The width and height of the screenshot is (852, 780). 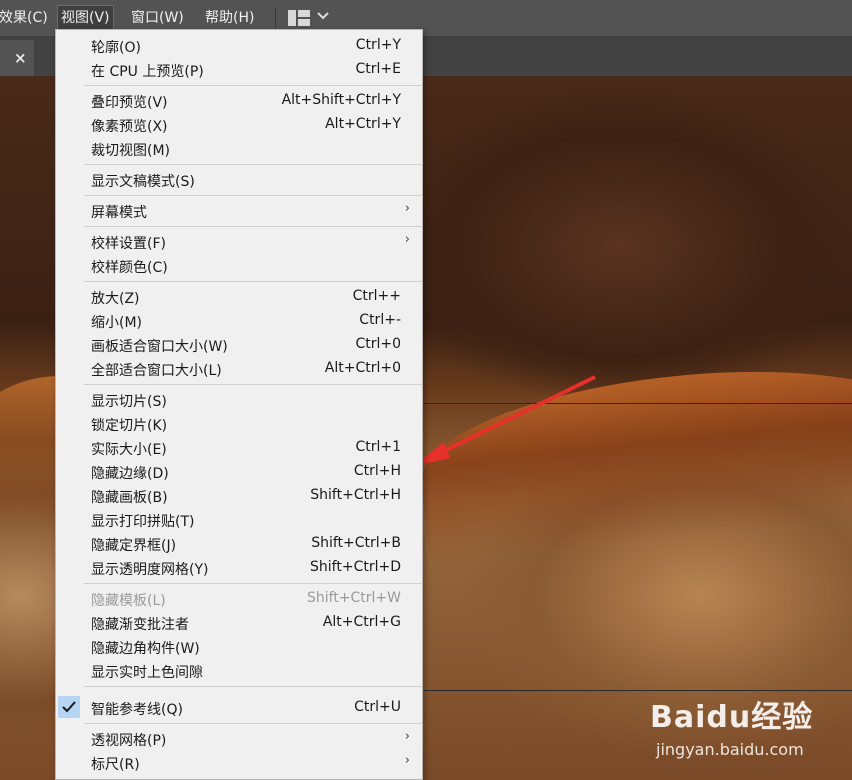 What do you see at coordinates (239, 266) in the screenshot?
I see `menu-item-proof-colors: 校样颜色(C)` at bounding box center [239, 266].